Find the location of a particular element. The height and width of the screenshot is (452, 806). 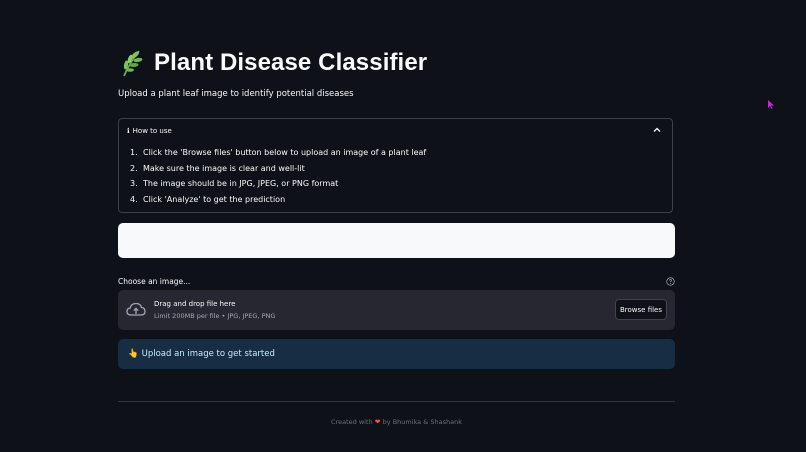

chevron-up-icon is located at coordinates (657, 130).